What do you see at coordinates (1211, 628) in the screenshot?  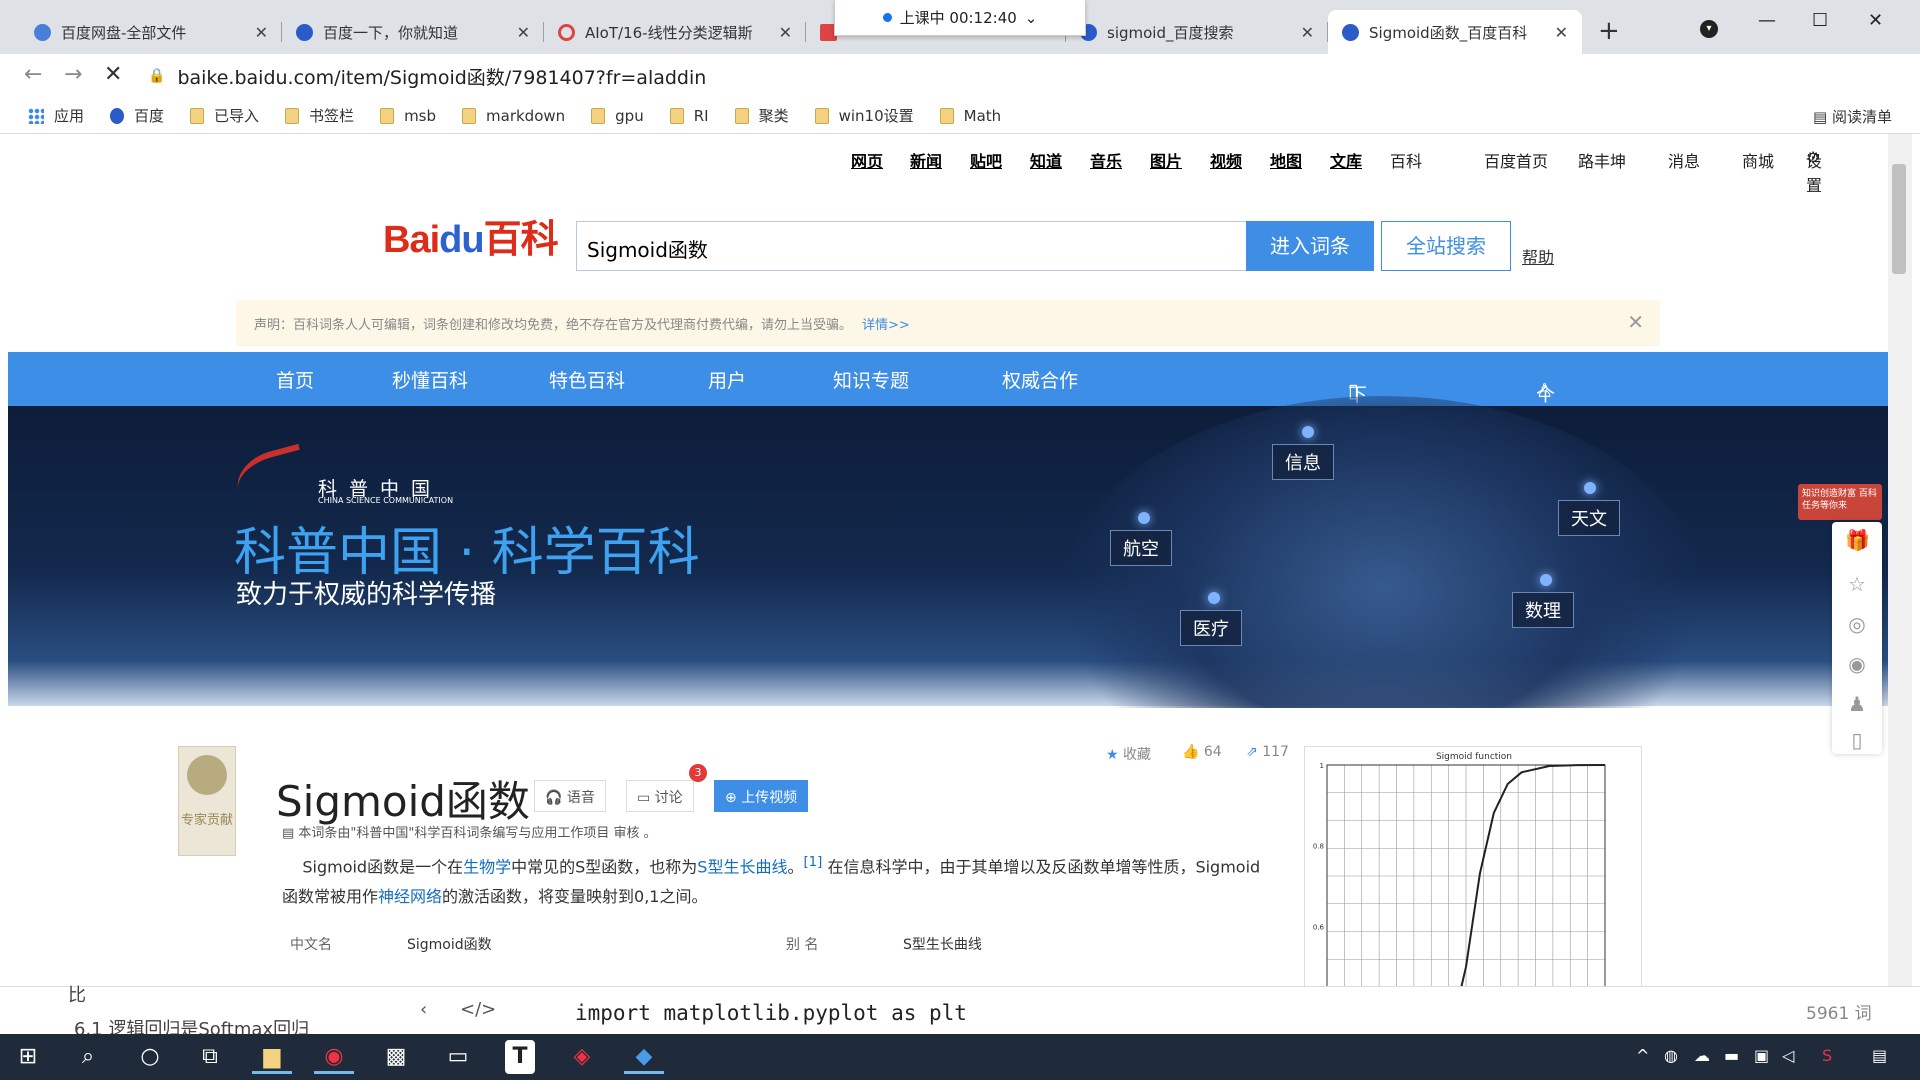 I see `tag-medical: 医疗` at bounding box center [1211, 628].